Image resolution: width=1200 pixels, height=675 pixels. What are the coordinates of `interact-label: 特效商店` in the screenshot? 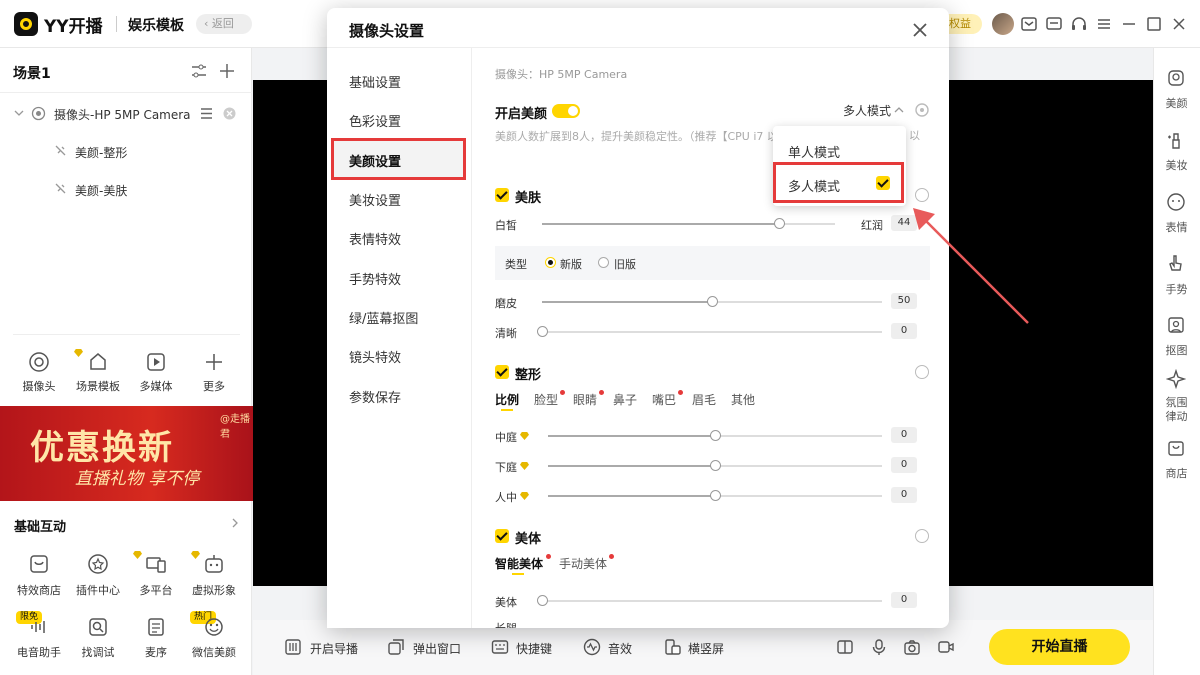 It's located at (39, 590).